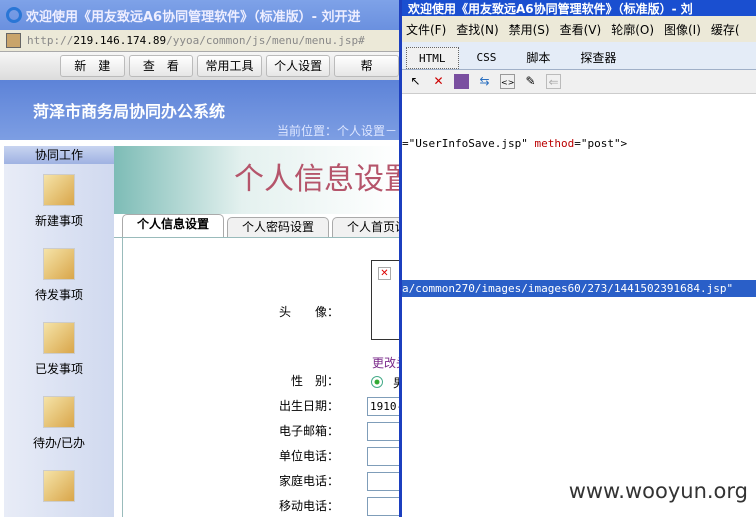 This screenshot has width=756, height=517. Describe the element at coordinates (384, 273) in the screenshot. I see `broken-image-icon: ✕` at that location.